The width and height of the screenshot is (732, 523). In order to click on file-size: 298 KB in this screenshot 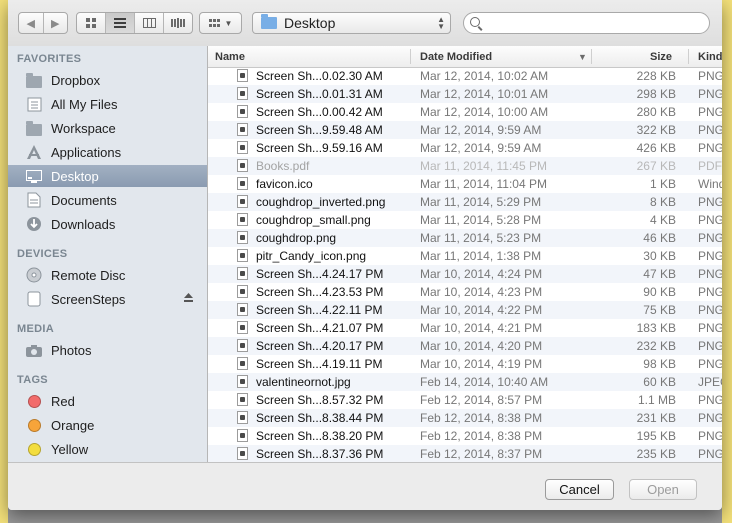, I will do `click(656, 94)`.